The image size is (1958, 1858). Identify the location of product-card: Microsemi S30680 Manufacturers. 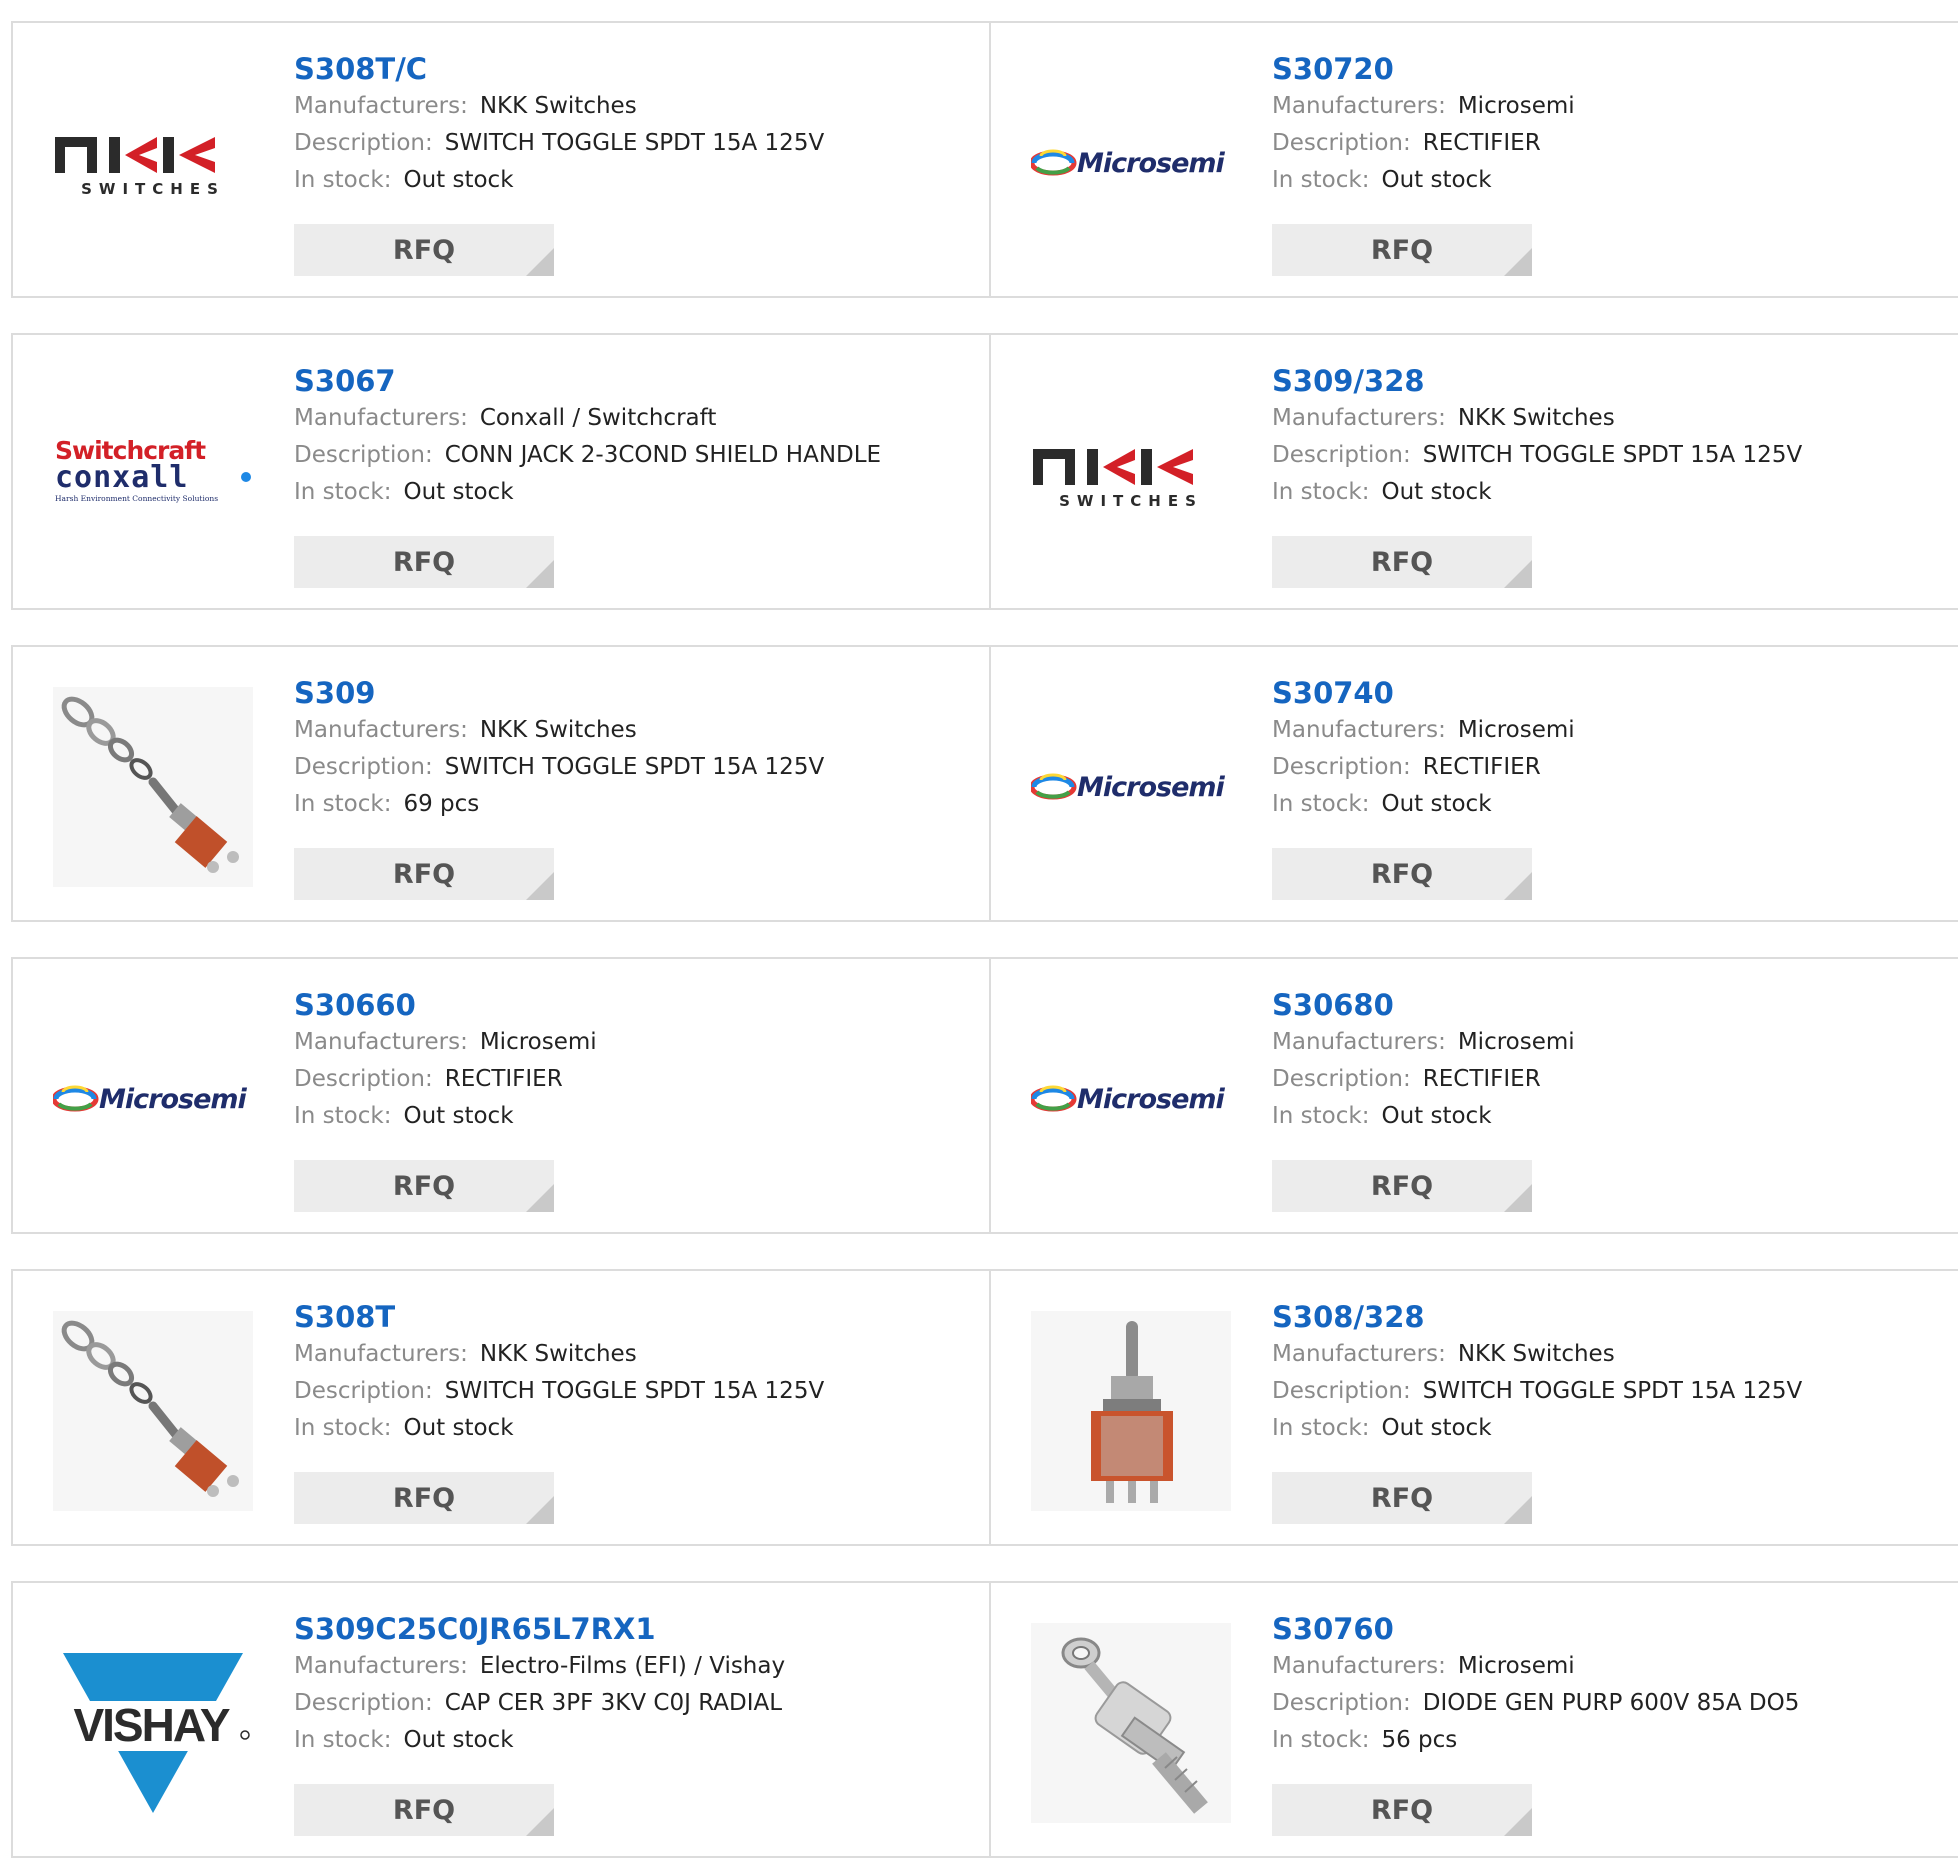
(1473, 1095).